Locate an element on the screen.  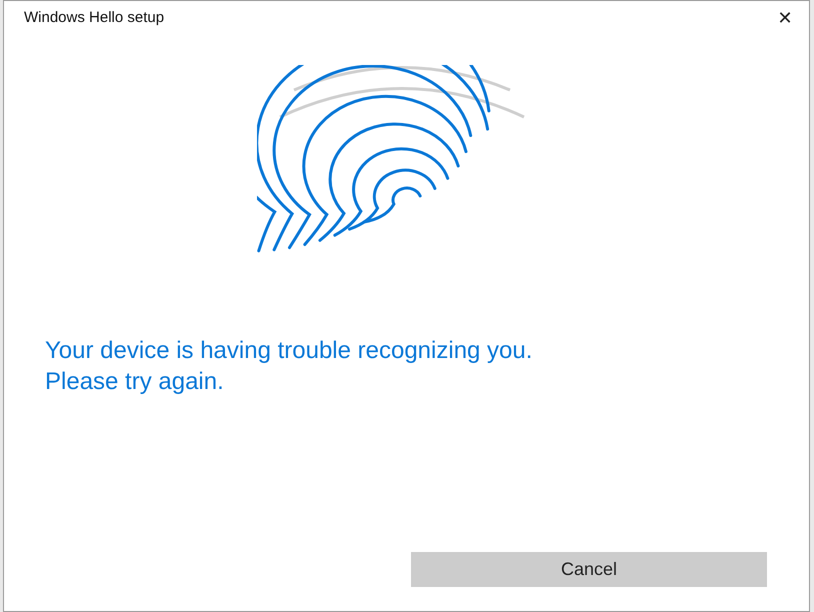
error-message: Your device is having trouble recognizing you. is located at coordinates (289, 351).